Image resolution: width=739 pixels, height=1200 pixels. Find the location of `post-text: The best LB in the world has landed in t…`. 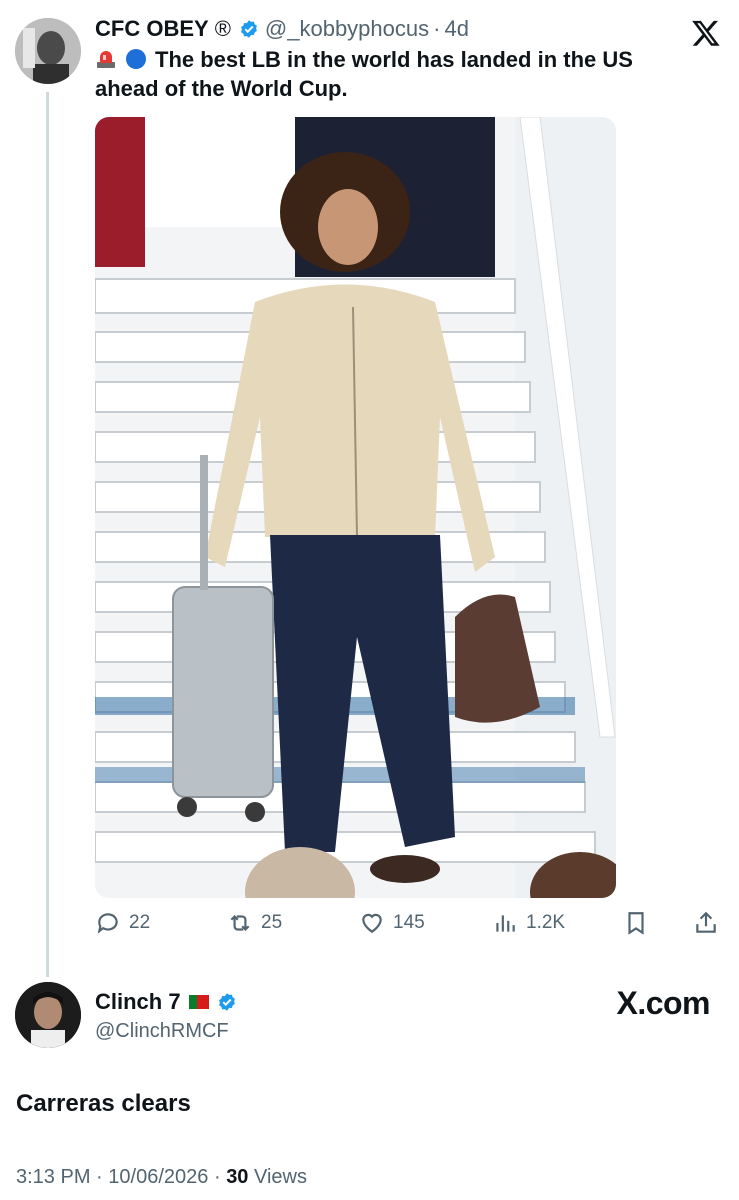

post-text: The best LB in the world has landed in t… is located at coordinates (395, 74).